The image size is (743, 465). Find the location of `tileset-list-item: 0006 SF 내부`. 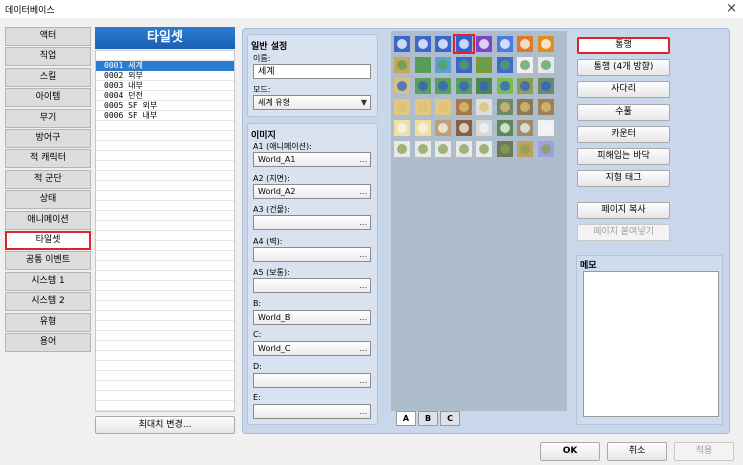

tileset-list-item: 0006 SF 내부 is located at coordinates (165, 116).